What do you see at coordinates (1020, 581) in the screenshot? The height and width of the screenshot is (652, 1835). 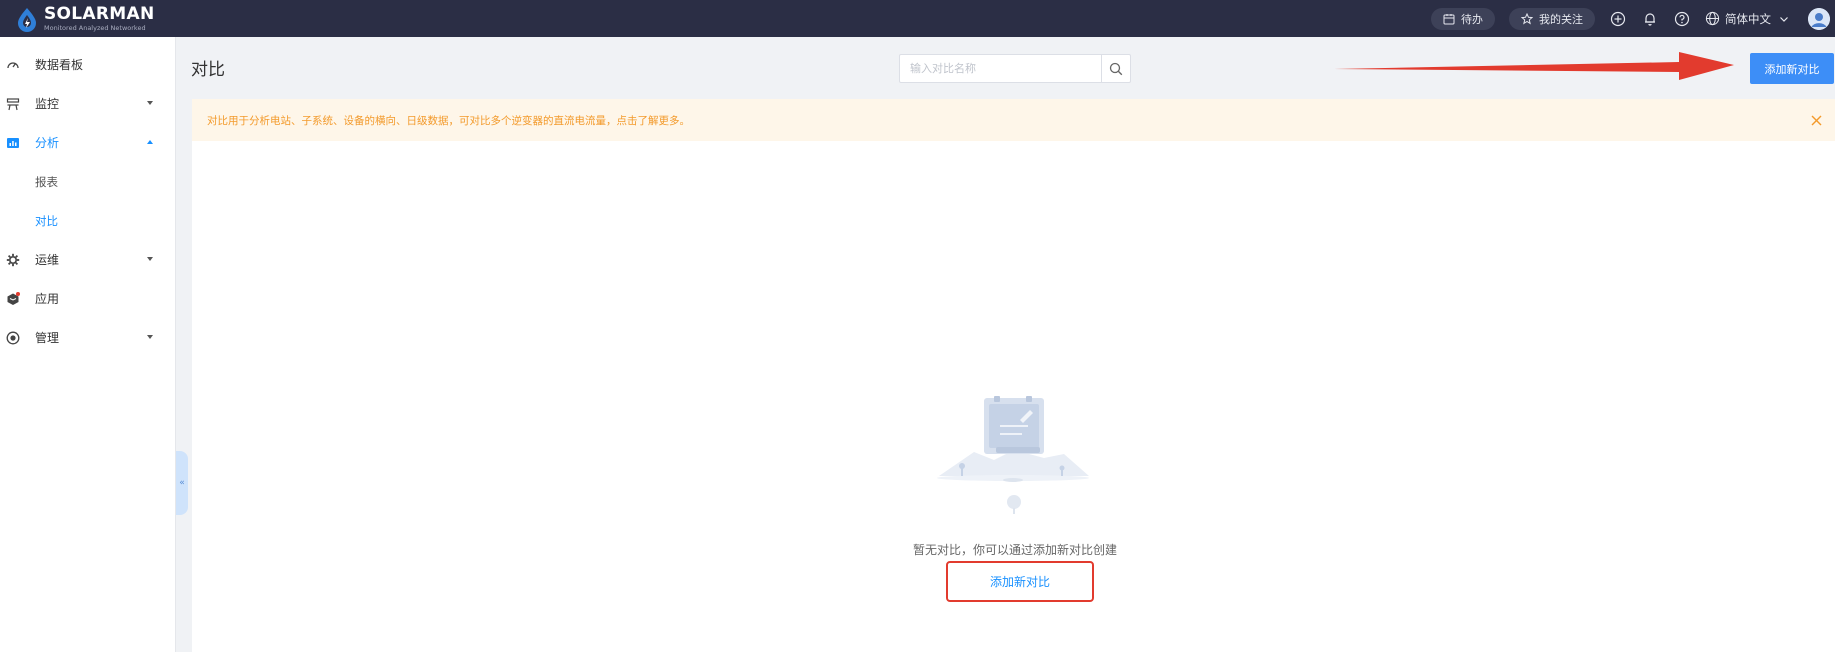 I see `empty-add-comparison-link: 添加新对比` at bounding box center [1020, 581].